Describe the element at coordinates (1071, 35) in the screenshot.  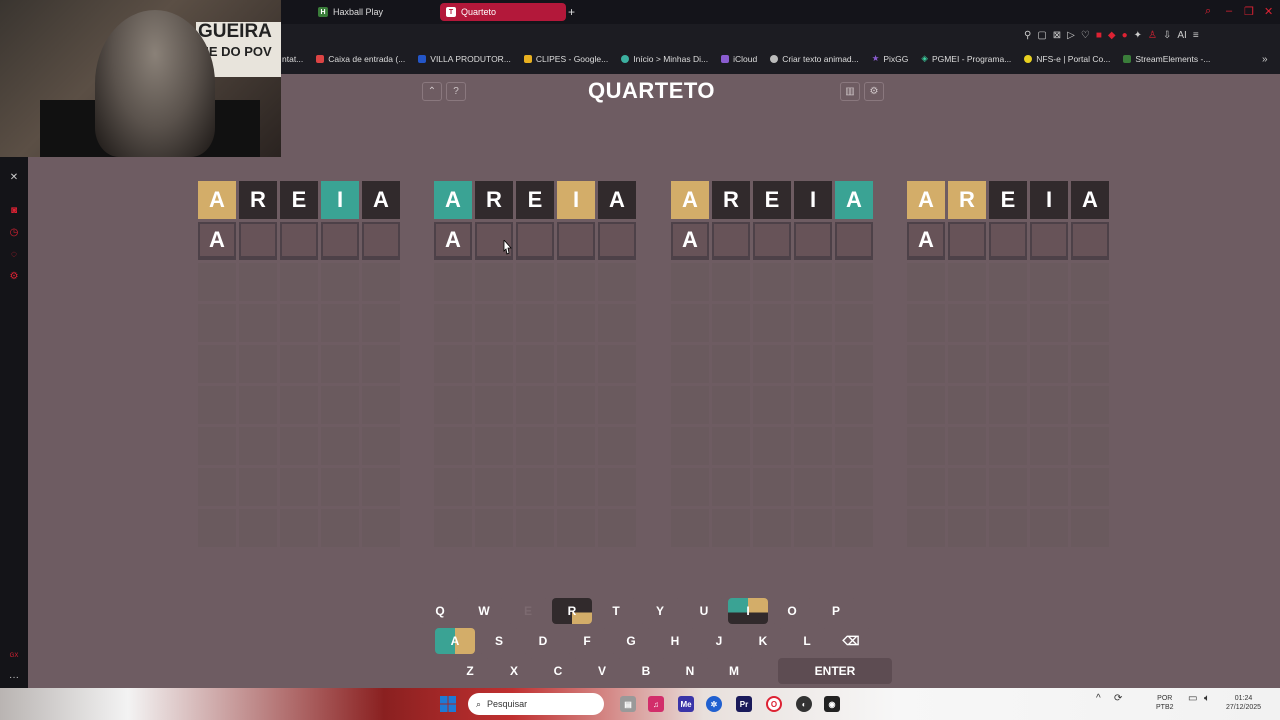
I see `play-icon: ▷` at that location.